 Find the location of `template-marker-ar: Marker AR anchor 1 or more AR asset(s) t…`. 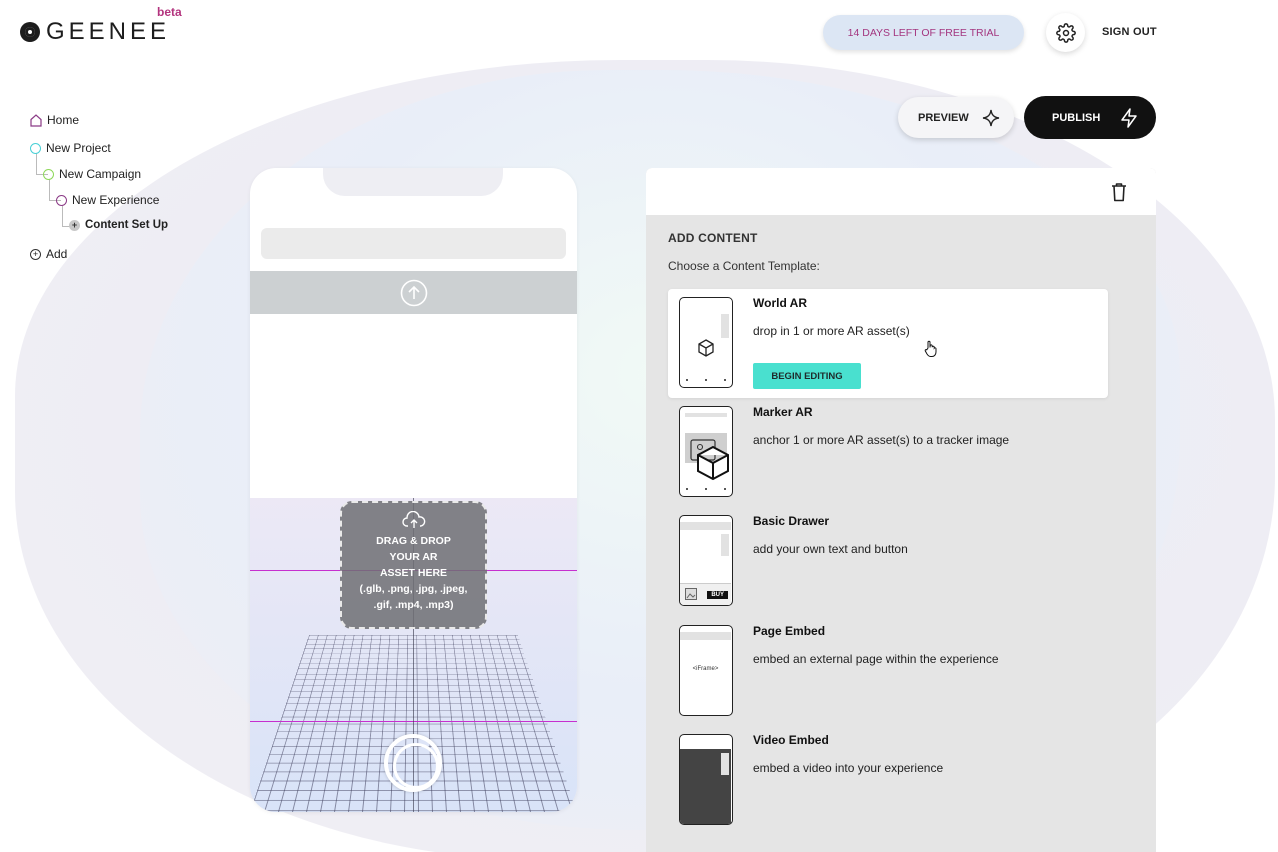

template-marker-ar: Marker AR anchor 1 or more AR asset(s) t… is located at coordinates (888, 452).